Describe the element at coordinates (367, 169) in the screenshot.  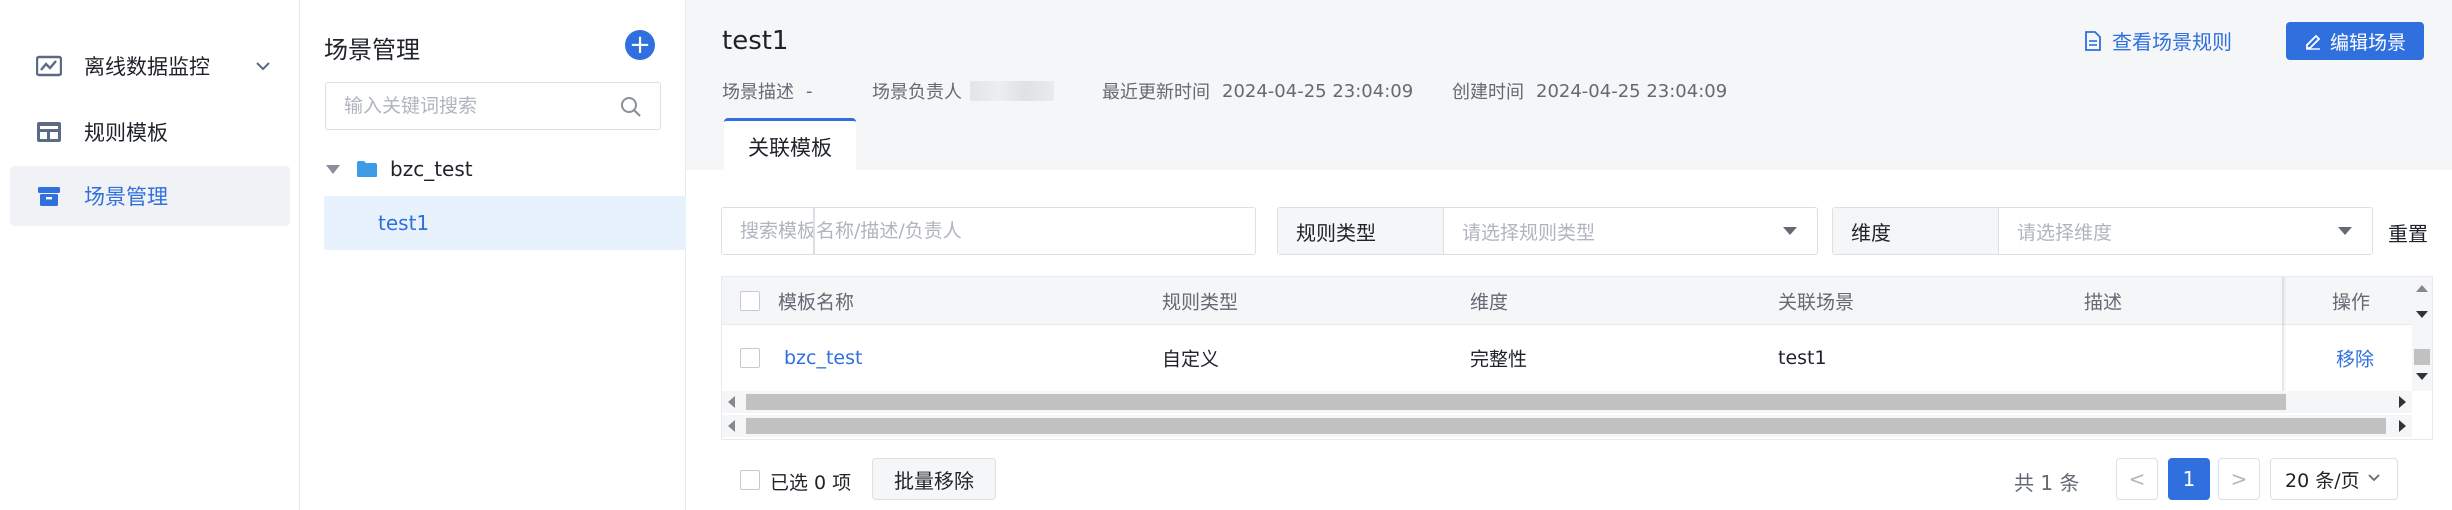
I see `folder-icon` at that location.